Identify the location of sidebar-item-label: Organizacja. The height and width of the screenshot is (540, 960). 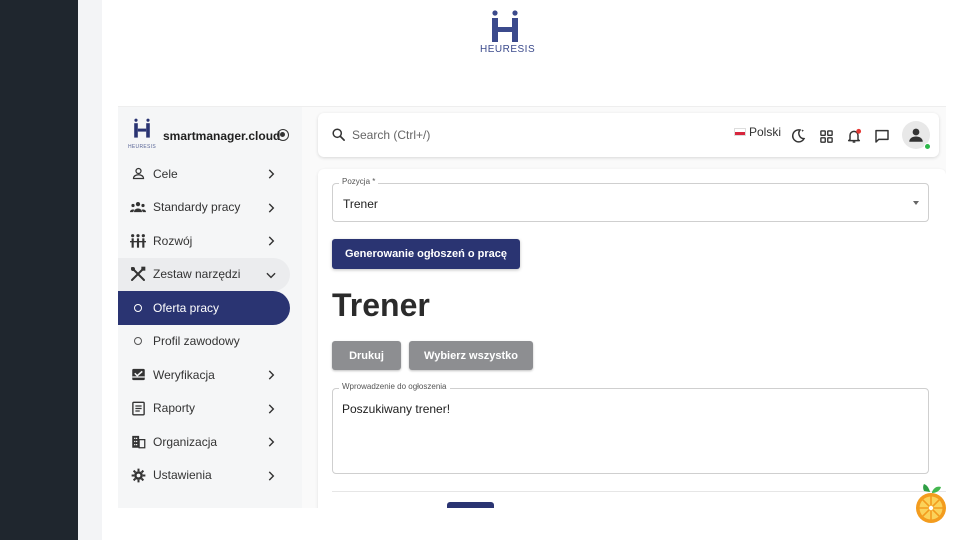
(185, 441).